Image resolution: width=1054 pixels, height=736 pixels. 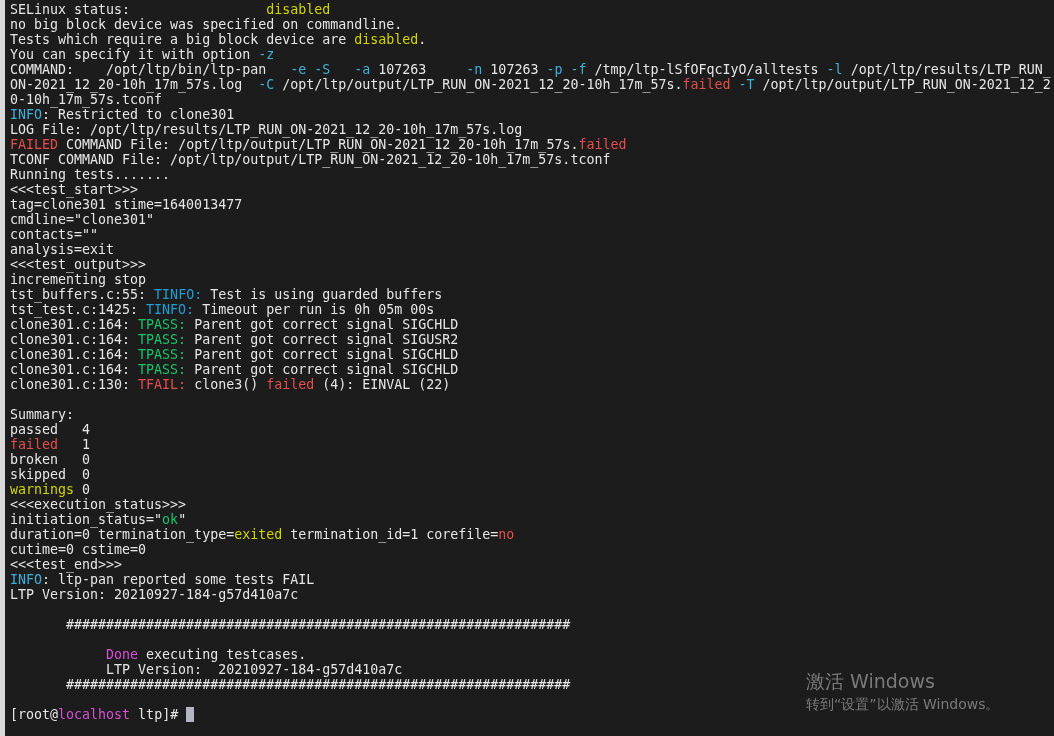 I want to click on terminal-line: INFO: Restricted to clone301, so click(x=122, y=114).